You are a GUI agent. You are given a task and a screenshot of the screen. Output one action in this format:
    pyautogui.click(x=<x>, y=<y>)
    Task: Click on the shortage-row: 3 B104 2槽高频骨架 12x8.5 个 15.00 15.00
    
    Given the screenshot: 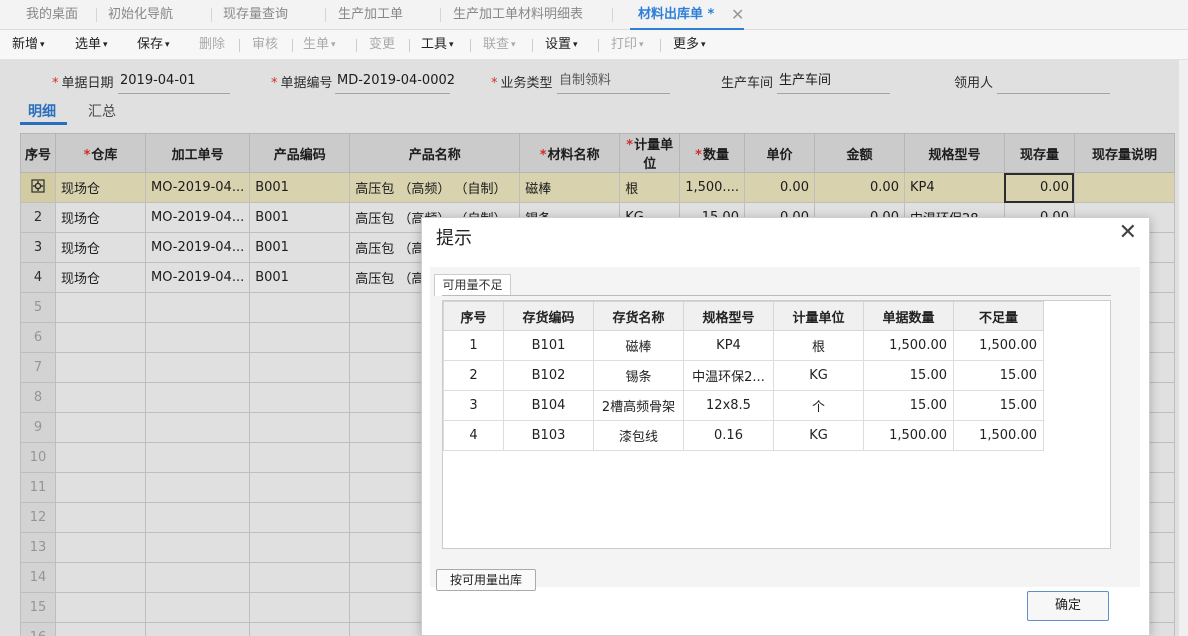 What is the action you would take?
    pyautogui.click(x=743, y=405)
    